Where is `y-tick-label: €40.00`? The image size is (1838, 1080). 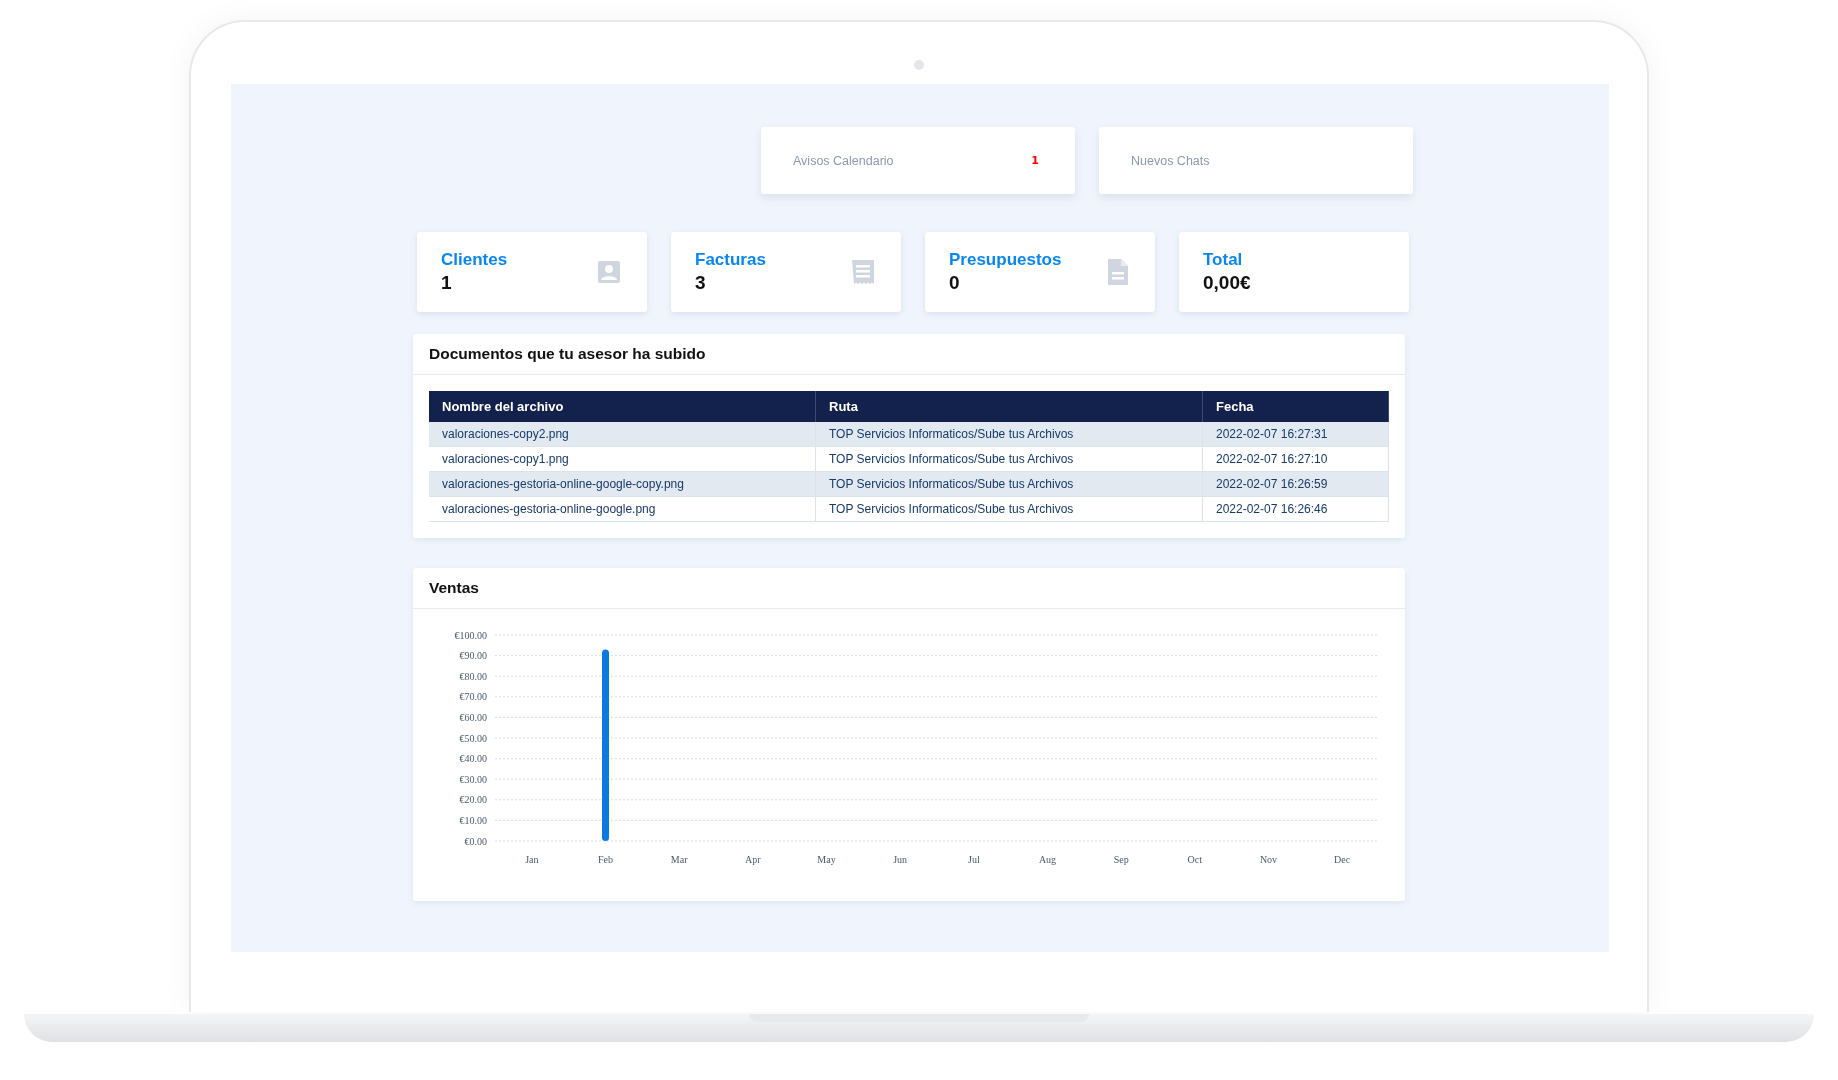
y-tick-label: €40.00 is located at coordinates (473, 759).